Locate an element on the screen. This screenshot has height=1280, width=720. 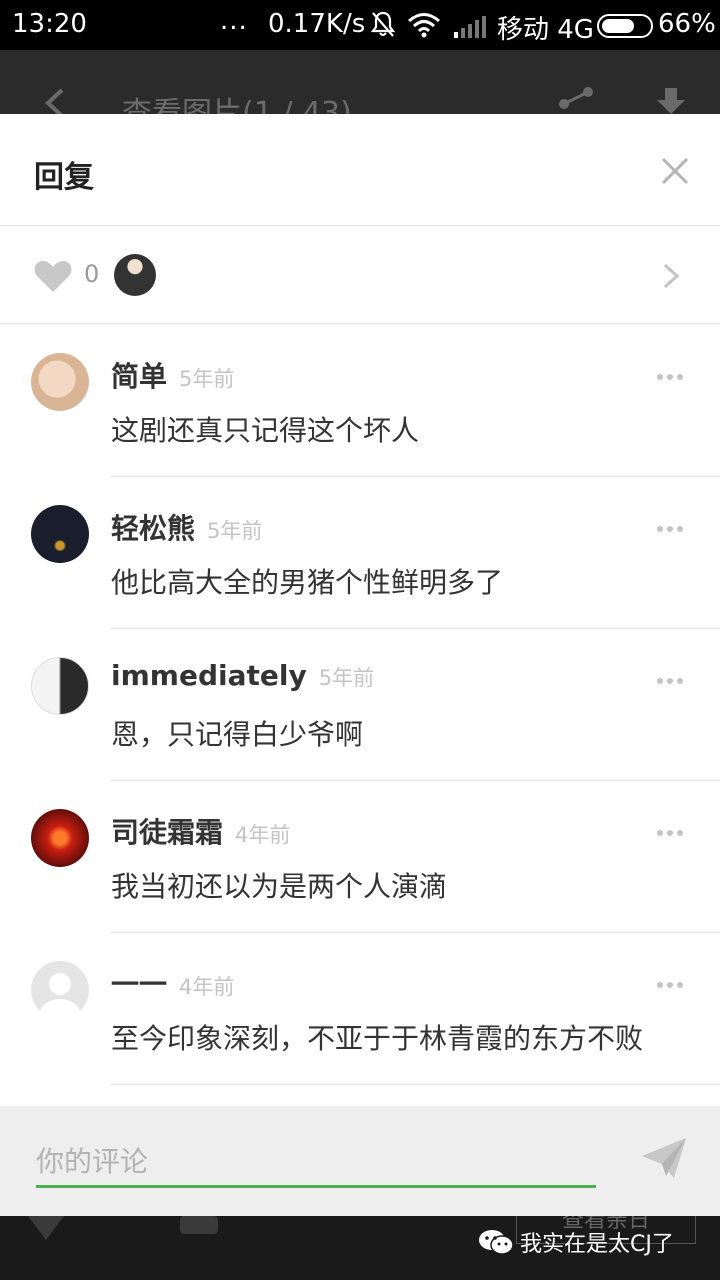
watermark-text: 我实在是太CJ了 is located at coordinates (597, 1244).